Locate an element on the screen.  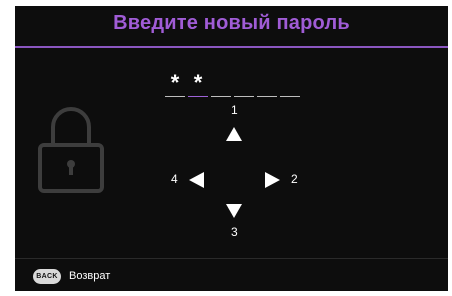
digit-label-up: 1 is located at coordinates (234, 110).